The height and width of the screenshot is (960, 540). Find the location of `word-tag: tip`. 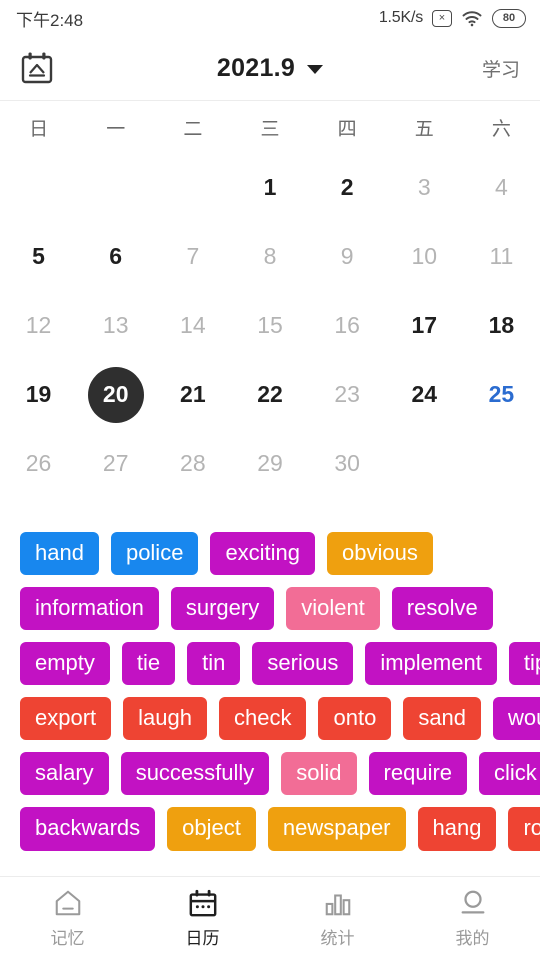

word-tag: tip is located at coordinates (524, 664).